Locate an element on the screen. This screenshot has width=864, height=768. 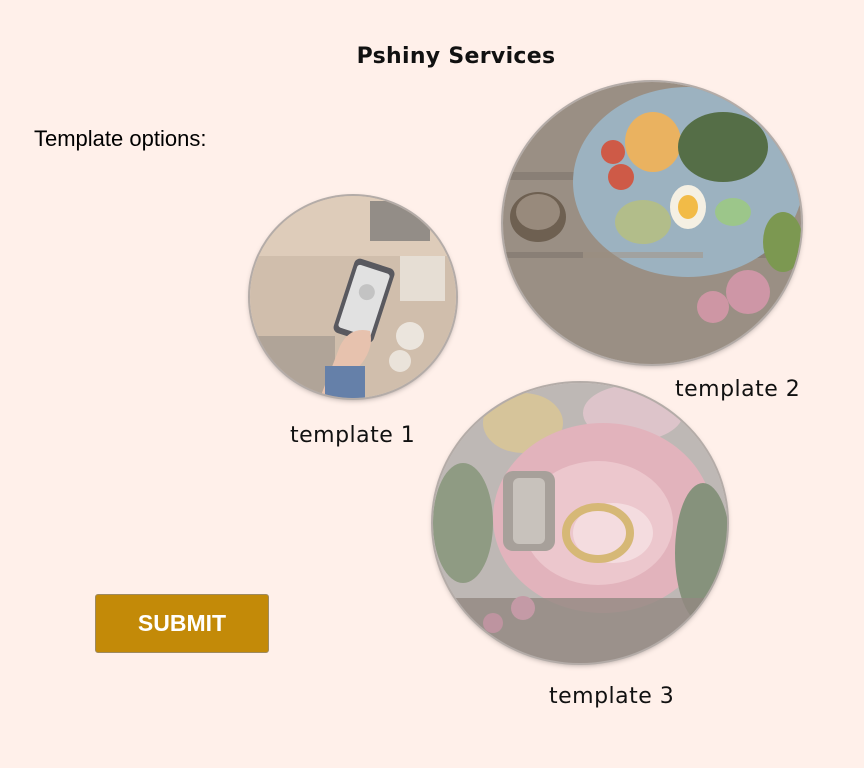
template-1-image is located at coordinates (353, 297).